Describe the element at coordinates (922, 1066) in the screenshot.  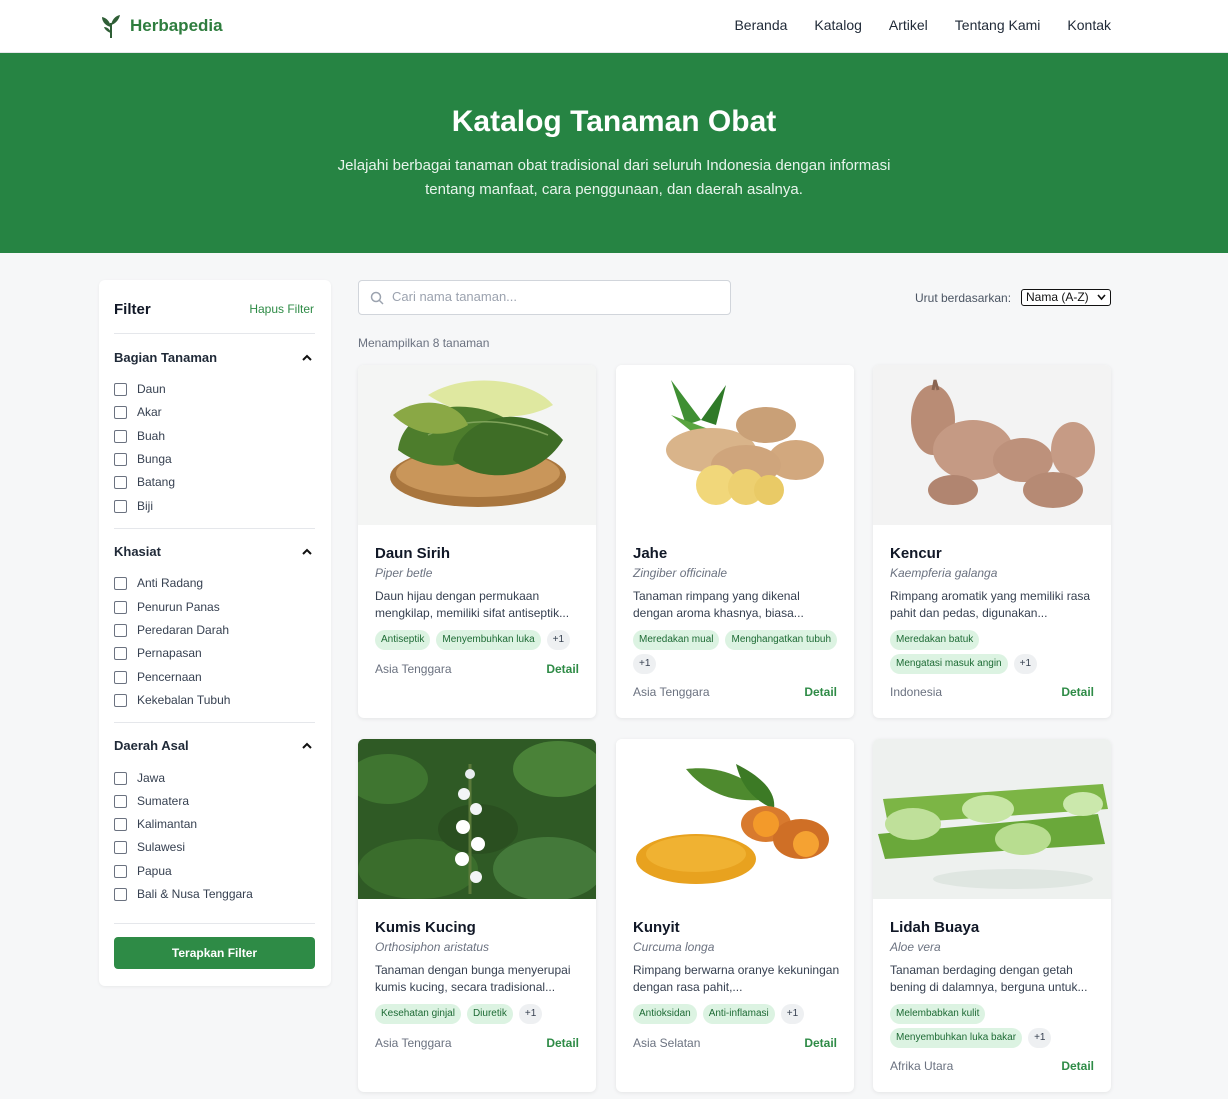
I see `plant-origin: Afrika Utara` at that location.